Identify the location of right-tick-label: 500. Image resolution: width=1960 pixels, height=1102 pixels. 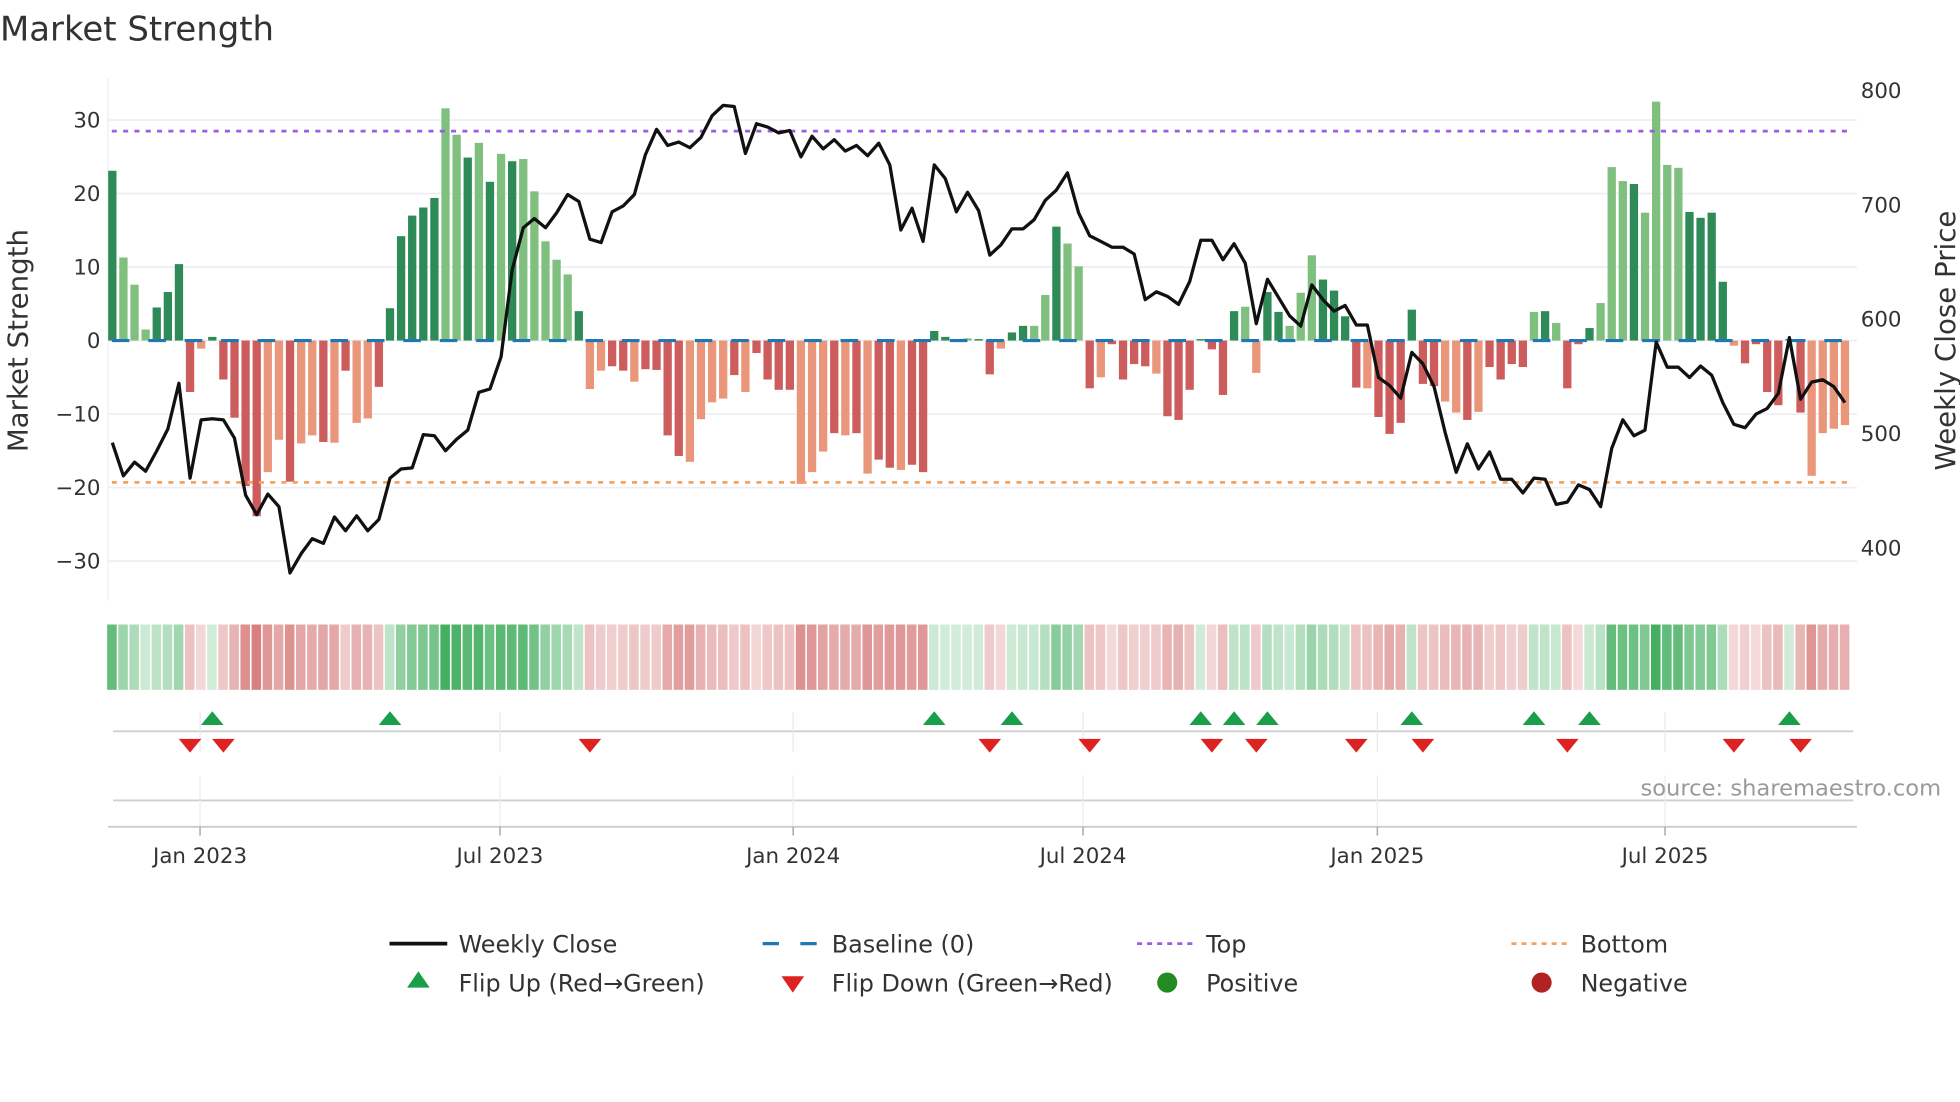
(1881, 434).